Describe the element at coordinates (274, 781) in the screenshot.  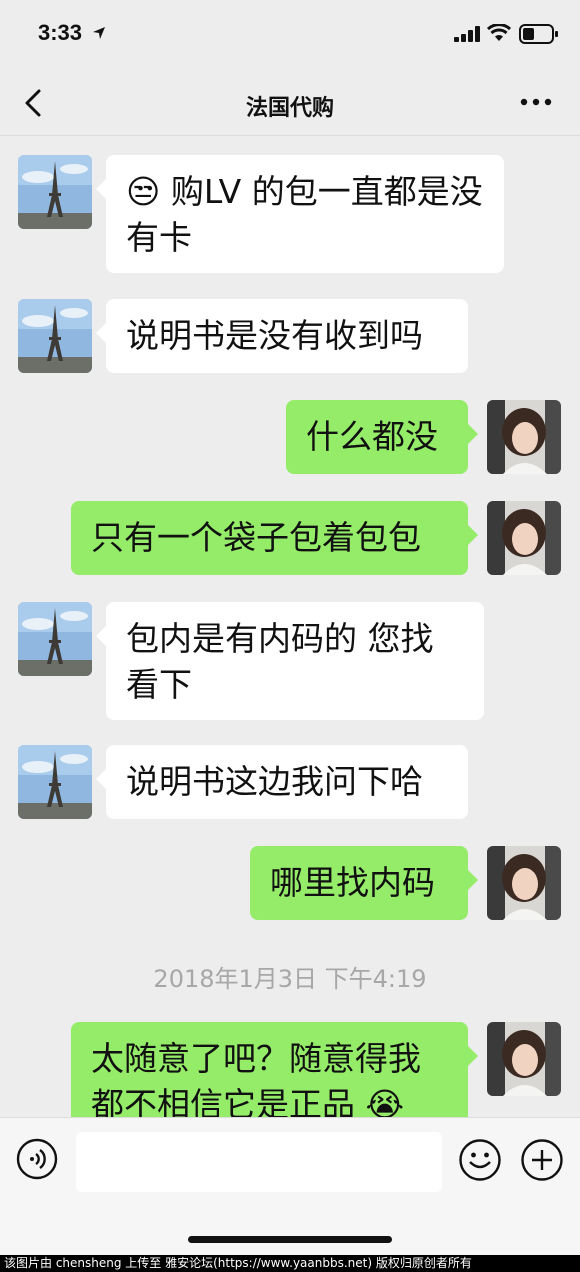
I see `message-text: 说明书这边我问下哈` at that location.